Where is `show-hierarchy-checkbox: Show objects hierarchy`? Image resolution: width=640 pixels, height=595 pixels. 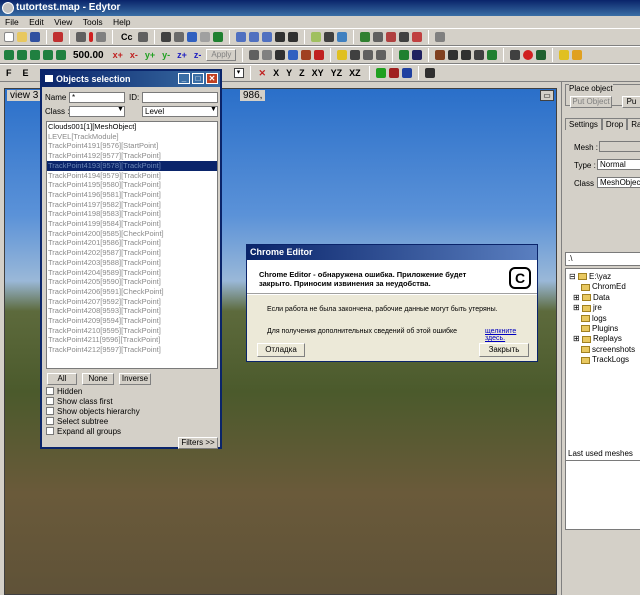
show-hierarchy-checkbox: Show objects hierarchy is located at coordinates (93, 411).